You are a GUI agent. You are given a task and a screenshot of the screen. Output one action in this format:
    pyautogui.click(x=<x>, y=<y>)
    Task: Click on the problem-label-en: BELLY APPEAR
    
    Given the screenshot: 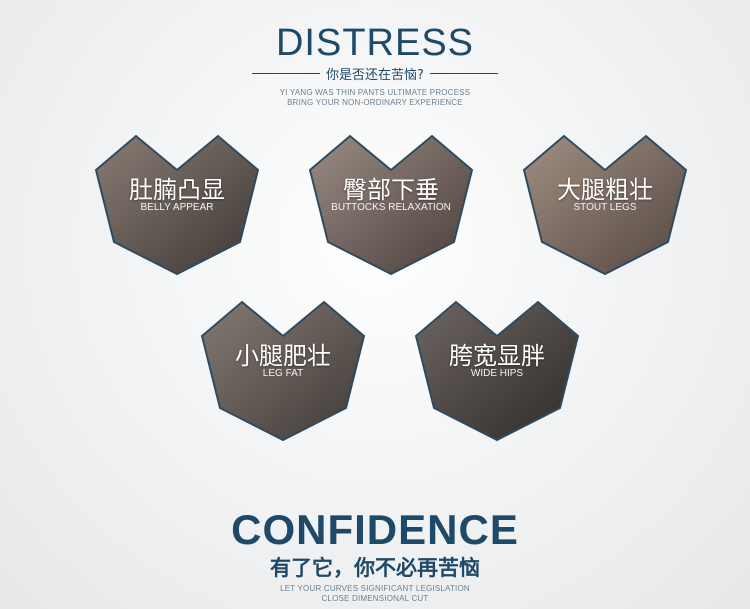 What is the action you would take?
    pyautogui.click(x=177, y=207)
    